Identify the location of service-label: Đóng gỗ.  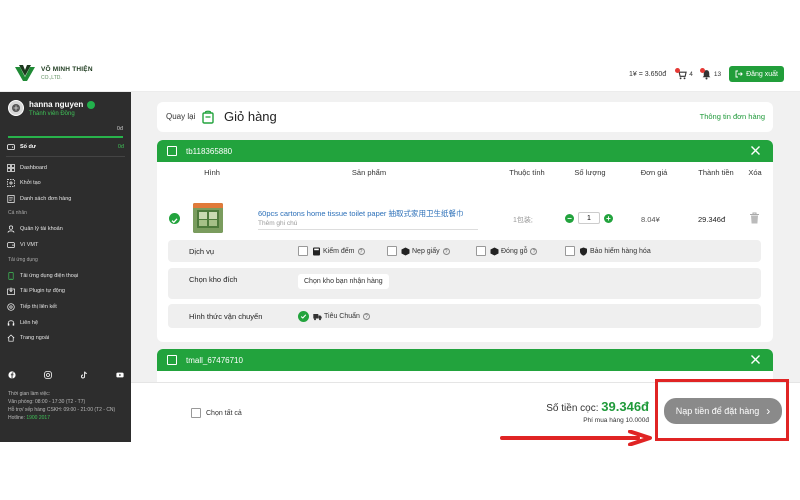
(514, 251).